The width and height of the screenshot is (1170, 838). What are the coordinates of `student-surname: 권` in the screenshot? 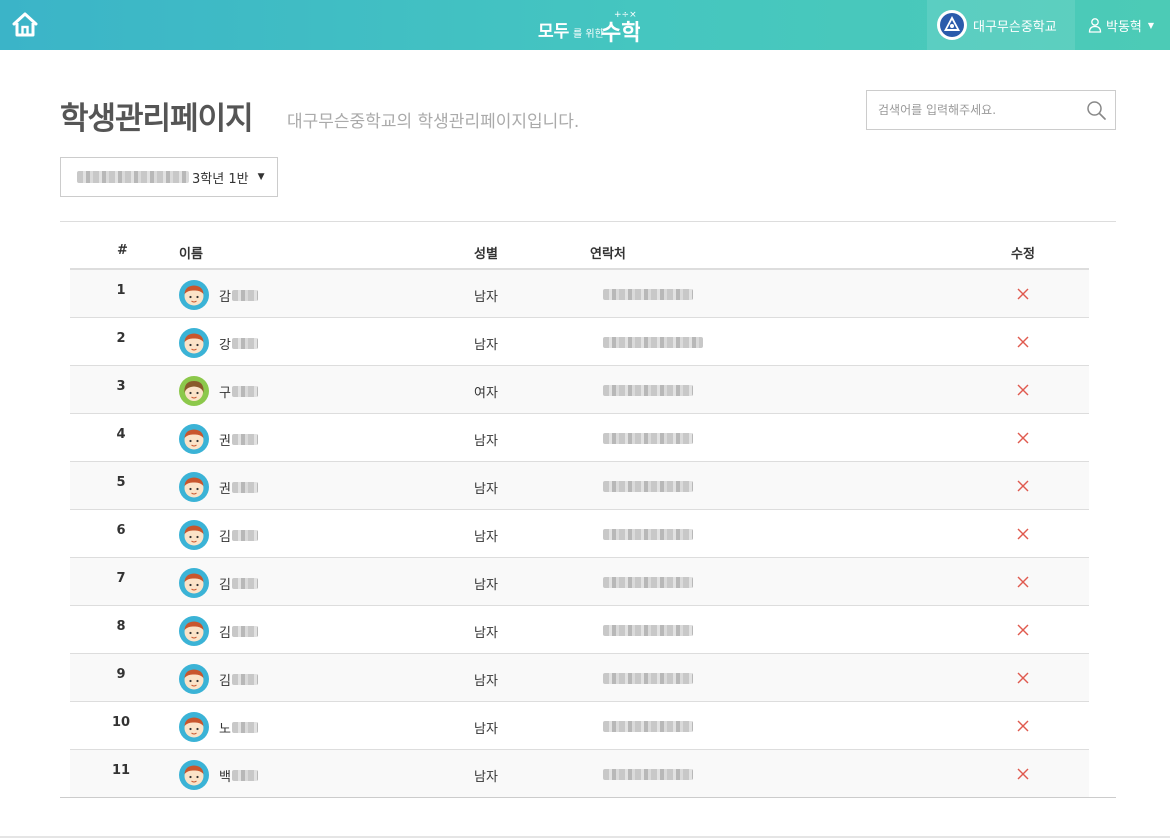 It's located at (225, 441).